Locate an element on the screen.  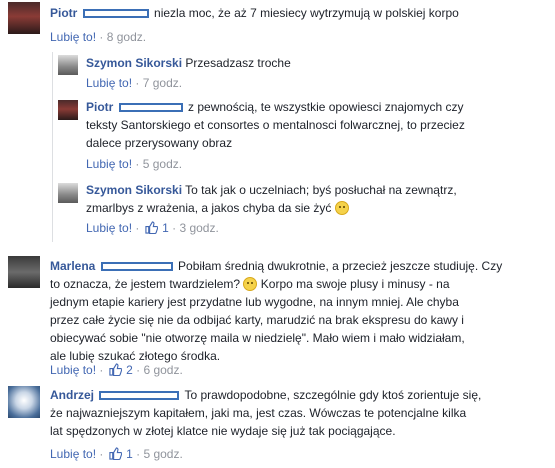
timestamp: 8 godz. is located at coordinates (126, 37).